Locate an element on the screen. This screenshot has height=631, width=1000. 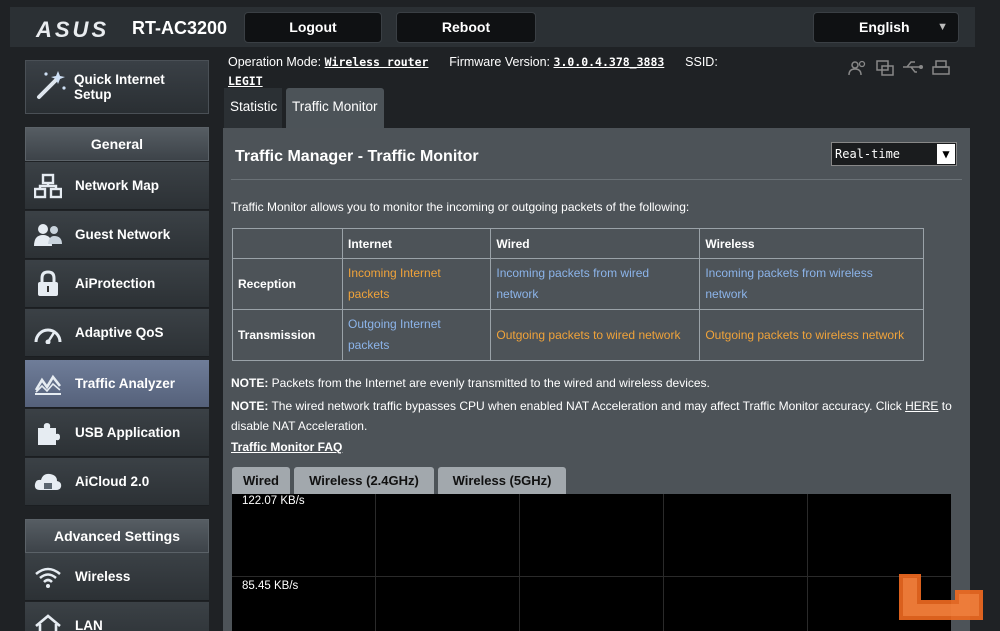
clients-icon is located at coordinates (858, 70).